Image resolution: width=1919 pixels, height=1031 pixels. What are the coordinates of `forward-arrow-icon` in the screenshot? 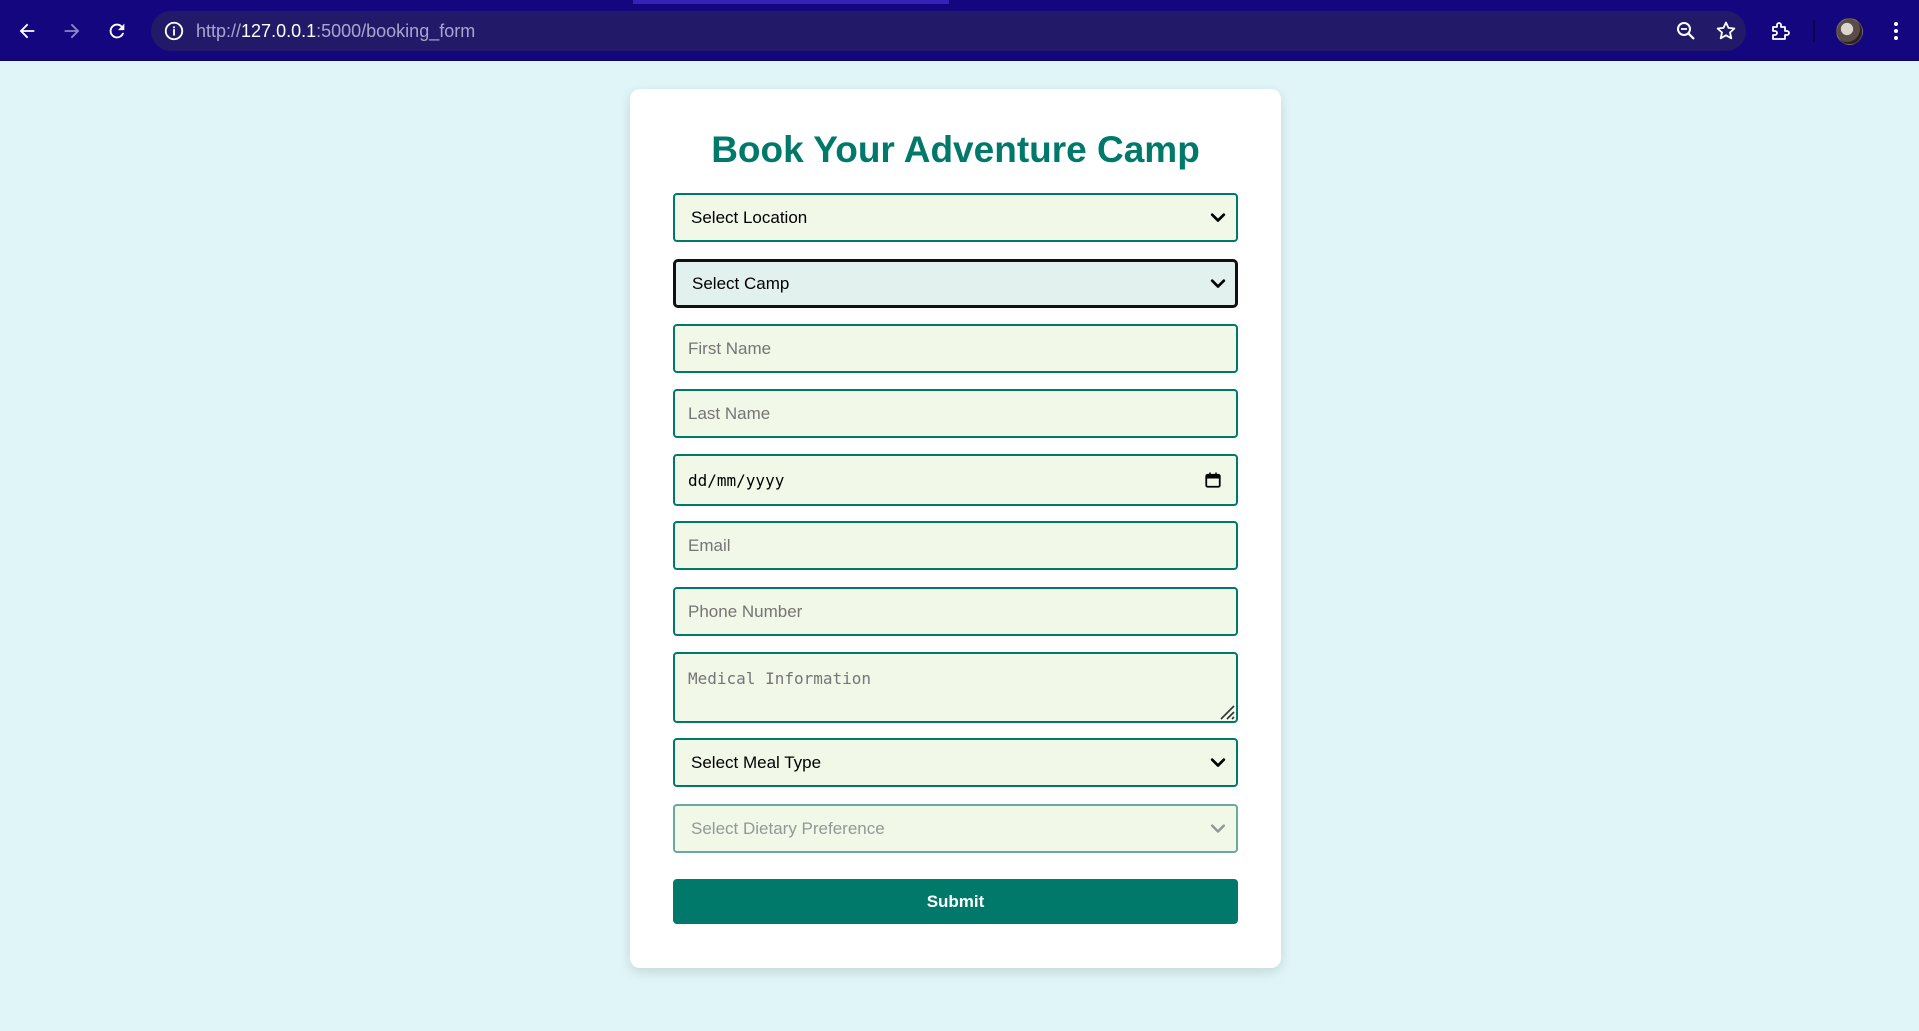 It's located at (72, 31).